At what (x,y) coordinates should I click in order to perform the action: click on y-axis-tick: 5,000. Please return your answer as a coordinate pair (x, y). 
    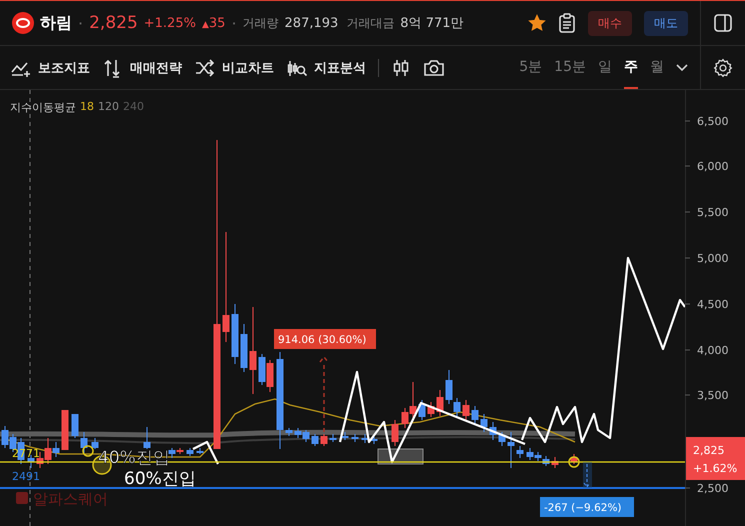
    Looking at the image, I should click on (712, 258).